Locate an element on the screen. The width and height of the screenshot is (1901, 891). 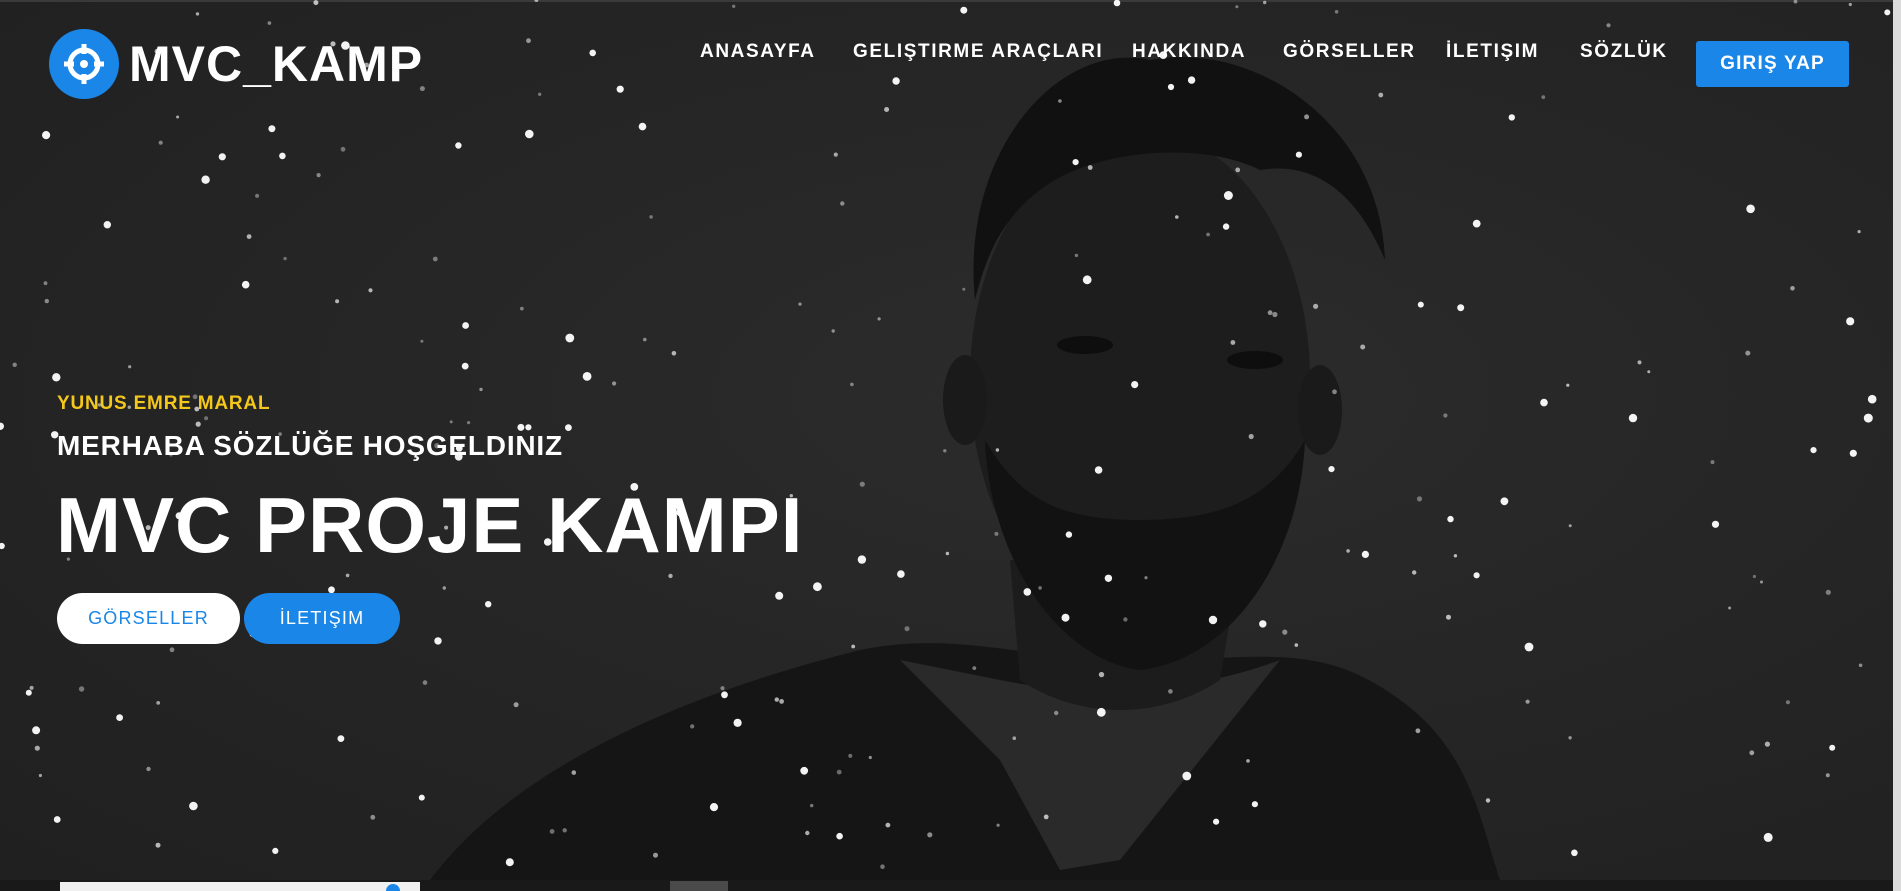
nav-item-about: HAKKINDA is located at coordinates (1189, 52).